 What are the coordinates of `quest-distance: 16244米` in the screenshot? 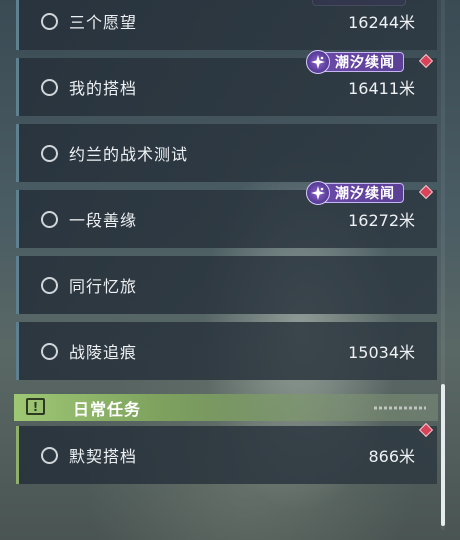 It's located at (381, 22).